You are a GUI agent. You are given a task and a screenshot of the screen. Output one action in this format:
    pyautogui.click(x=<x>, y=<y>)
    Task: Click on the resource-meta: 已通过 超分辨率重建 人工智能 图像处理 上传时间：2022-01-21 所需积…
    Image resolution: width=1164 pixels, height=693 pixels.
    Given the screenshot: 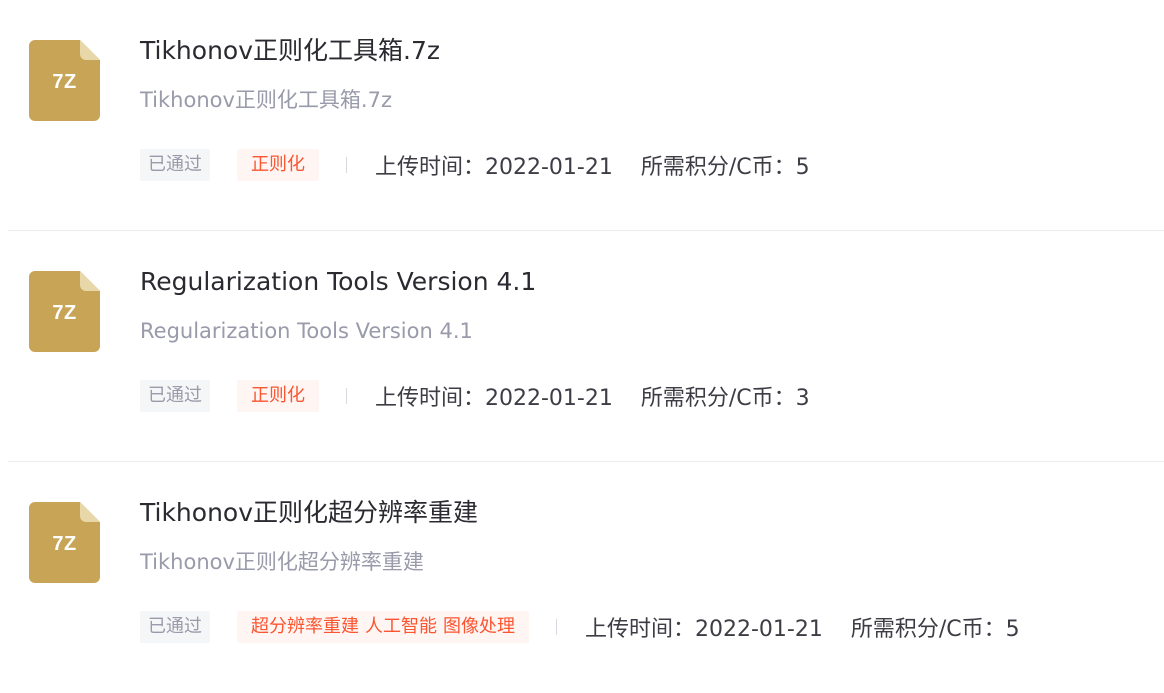 What is the action you would take?
    pyautogui.click(x=580, y=627)
    